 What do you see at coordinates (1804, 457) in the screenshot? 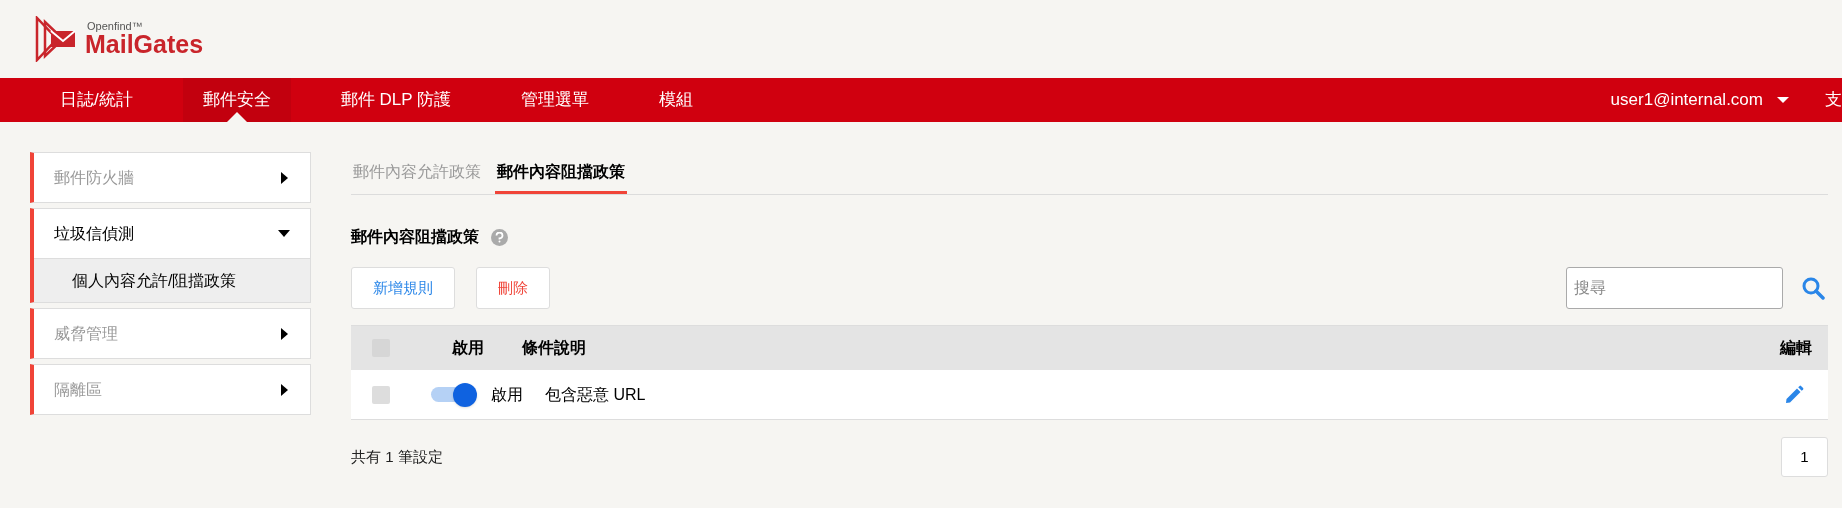
I see `page-button: 1` at bounding box center [1804, 457].